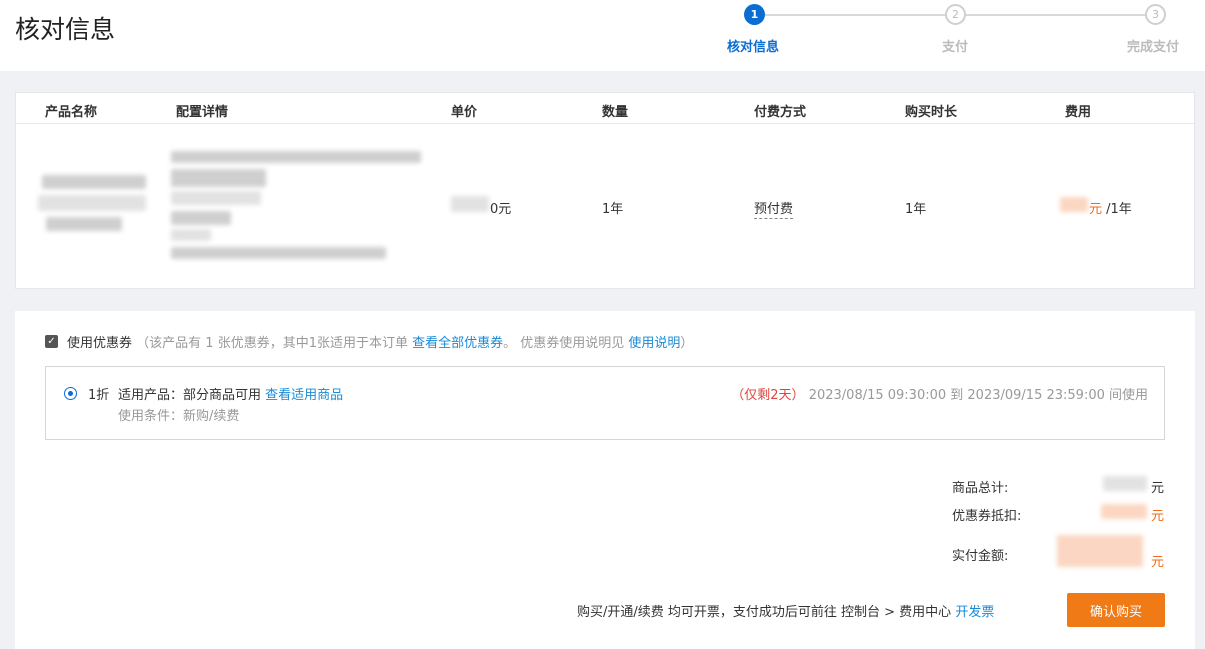 The height and width of the screenshot is (649, 1205). Describe the element at coordinates (615, 112) in the screenshot. I see `header-quantity: 数量` at that location.